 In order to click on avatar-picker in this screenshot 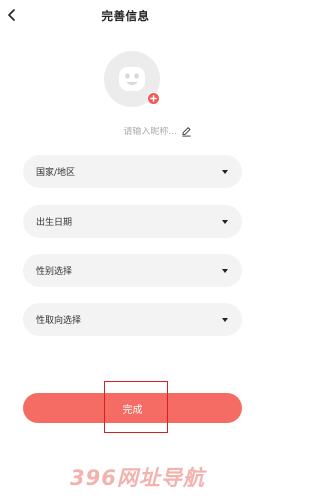, I will do `click(132, 79)`.